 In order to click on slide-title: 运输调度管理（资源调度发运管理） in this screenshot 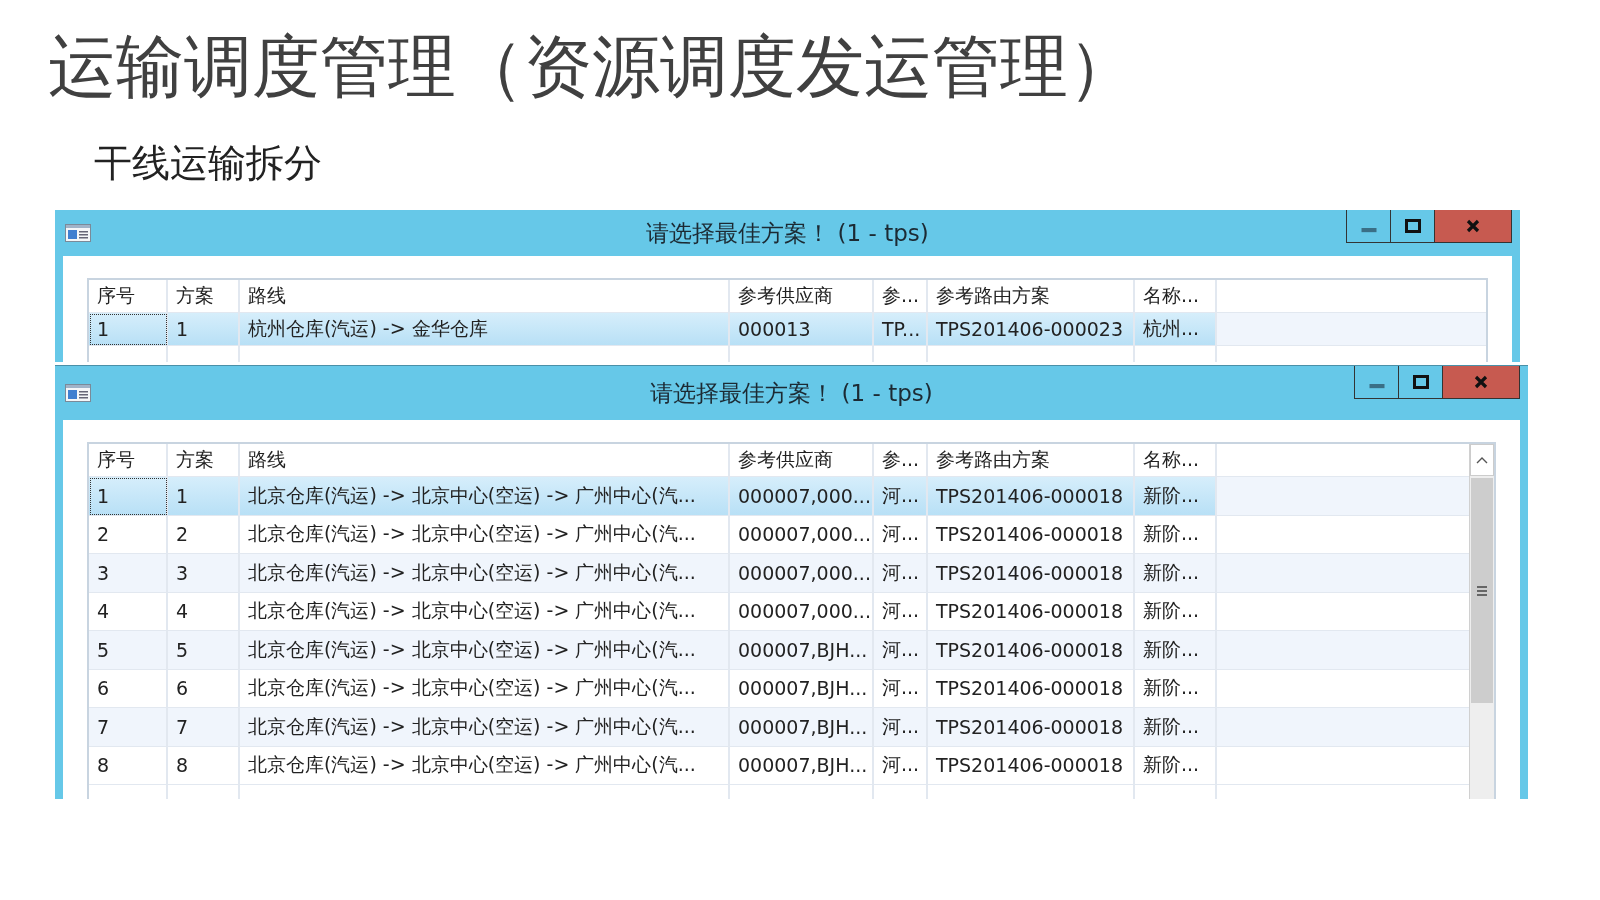, I will do `click(592, 67)`.